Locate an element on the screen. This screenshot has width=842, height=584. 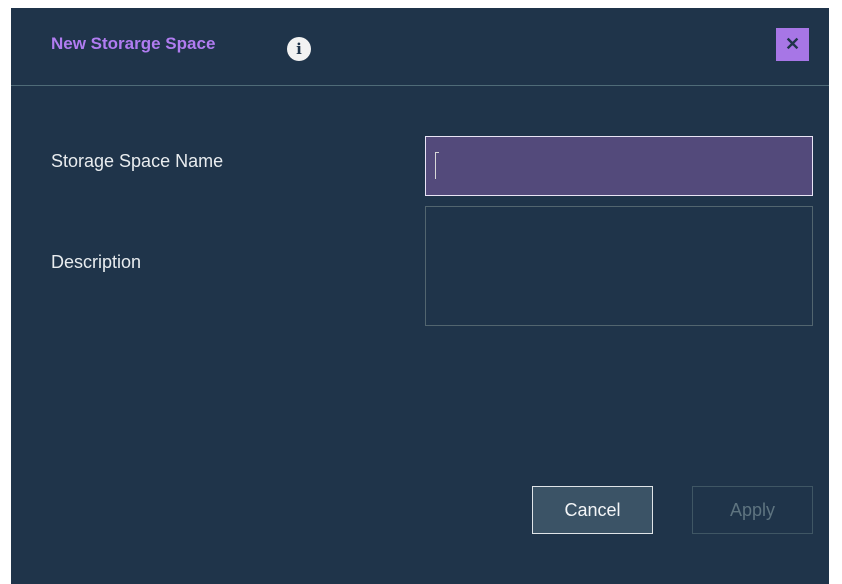
close-icon: ✕ is located at coordinates (792, 44).